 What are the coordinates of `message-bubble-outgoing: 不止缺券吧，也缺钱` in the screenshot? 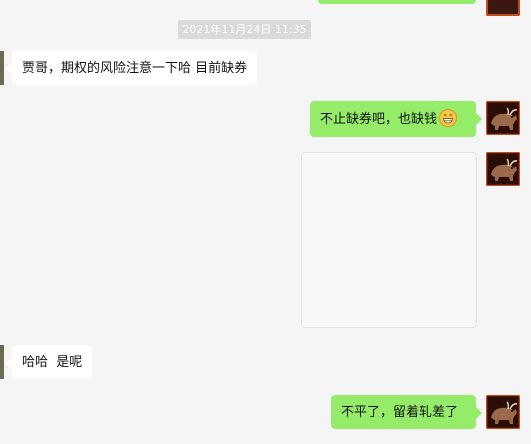 It's located at (396, 119).